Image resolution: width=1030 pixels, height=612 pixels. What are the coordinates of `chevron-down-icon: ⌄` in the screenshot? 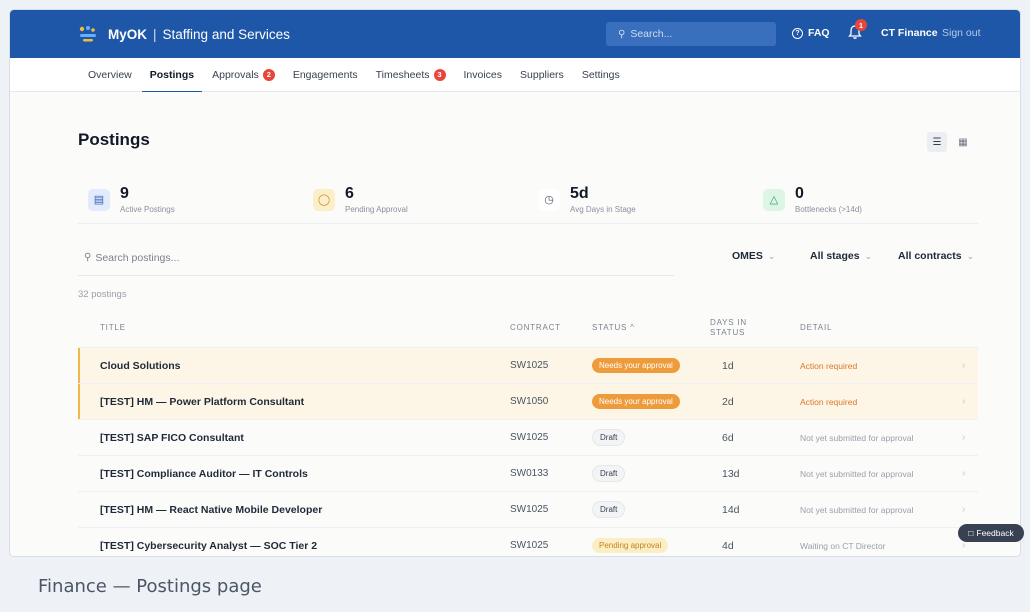 It's located at (868, 256).